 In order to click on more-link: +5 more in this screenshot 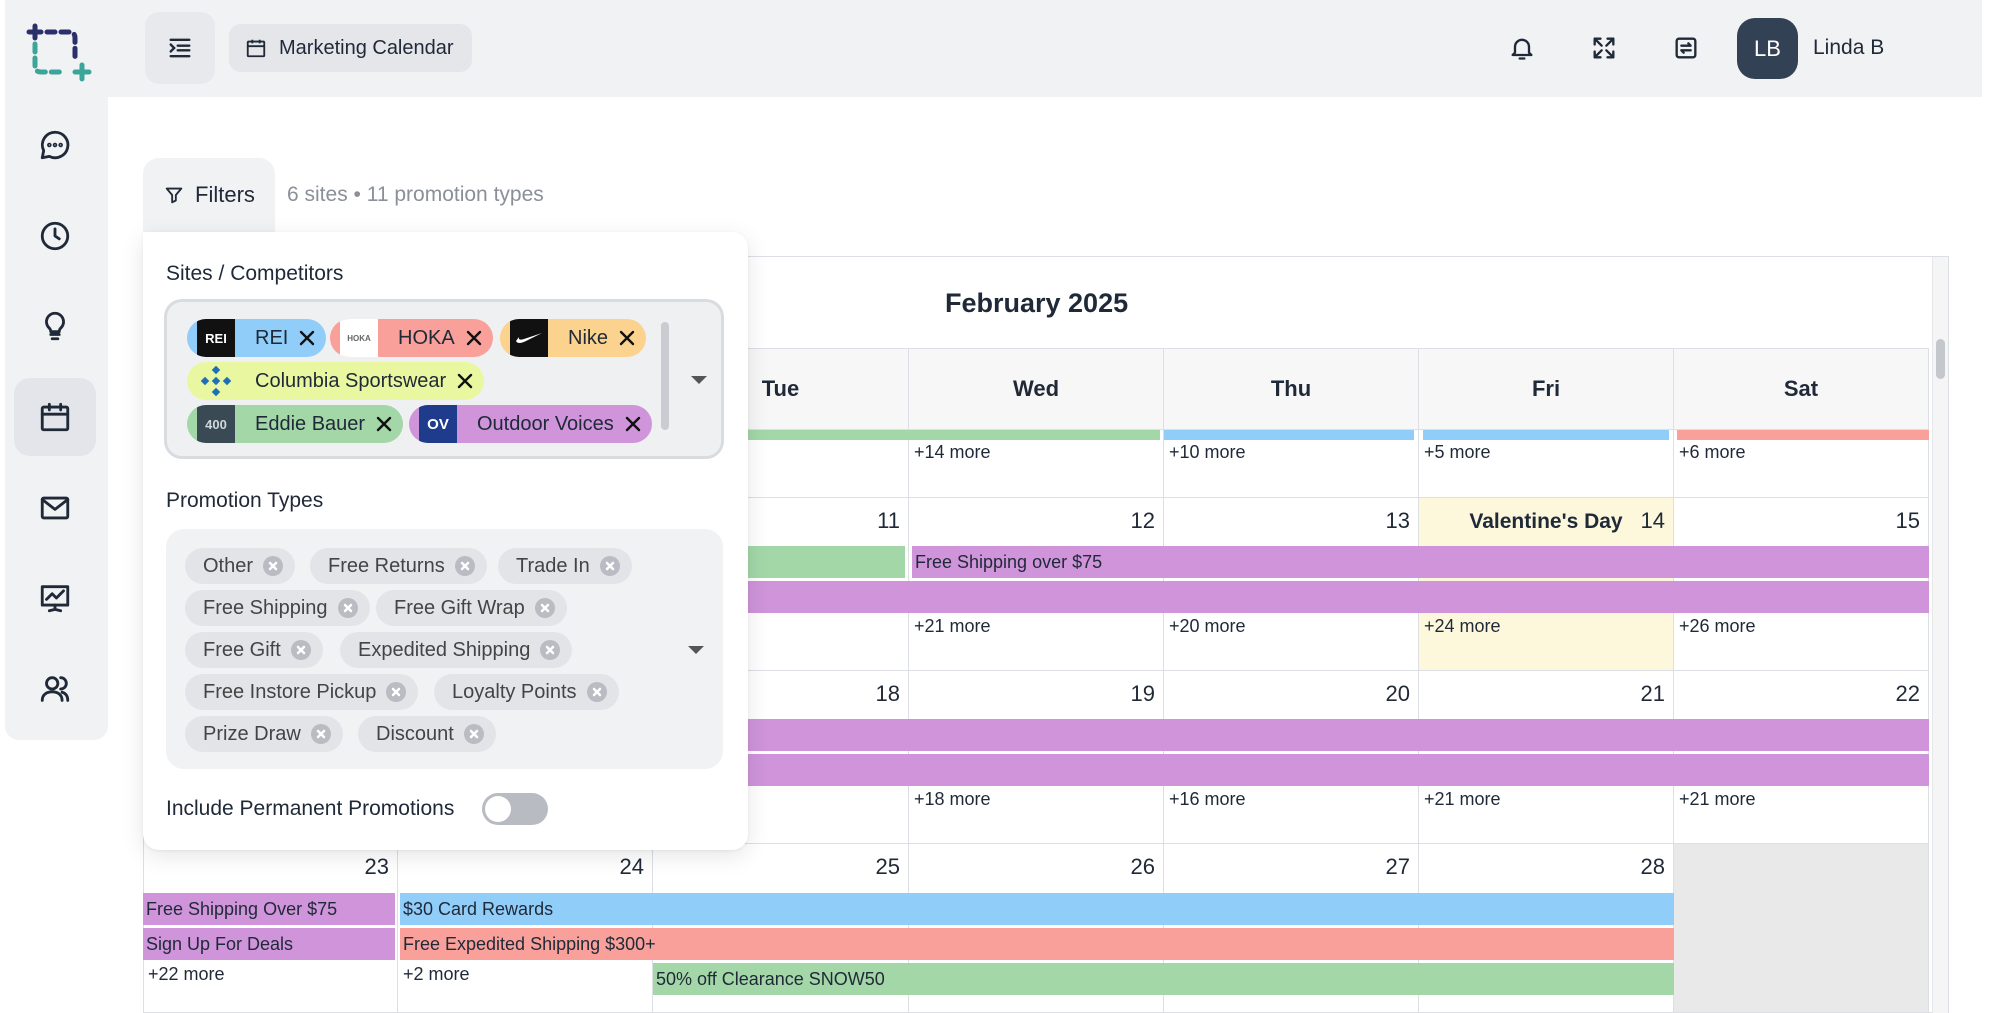, I will do `click(1457, 452)`.